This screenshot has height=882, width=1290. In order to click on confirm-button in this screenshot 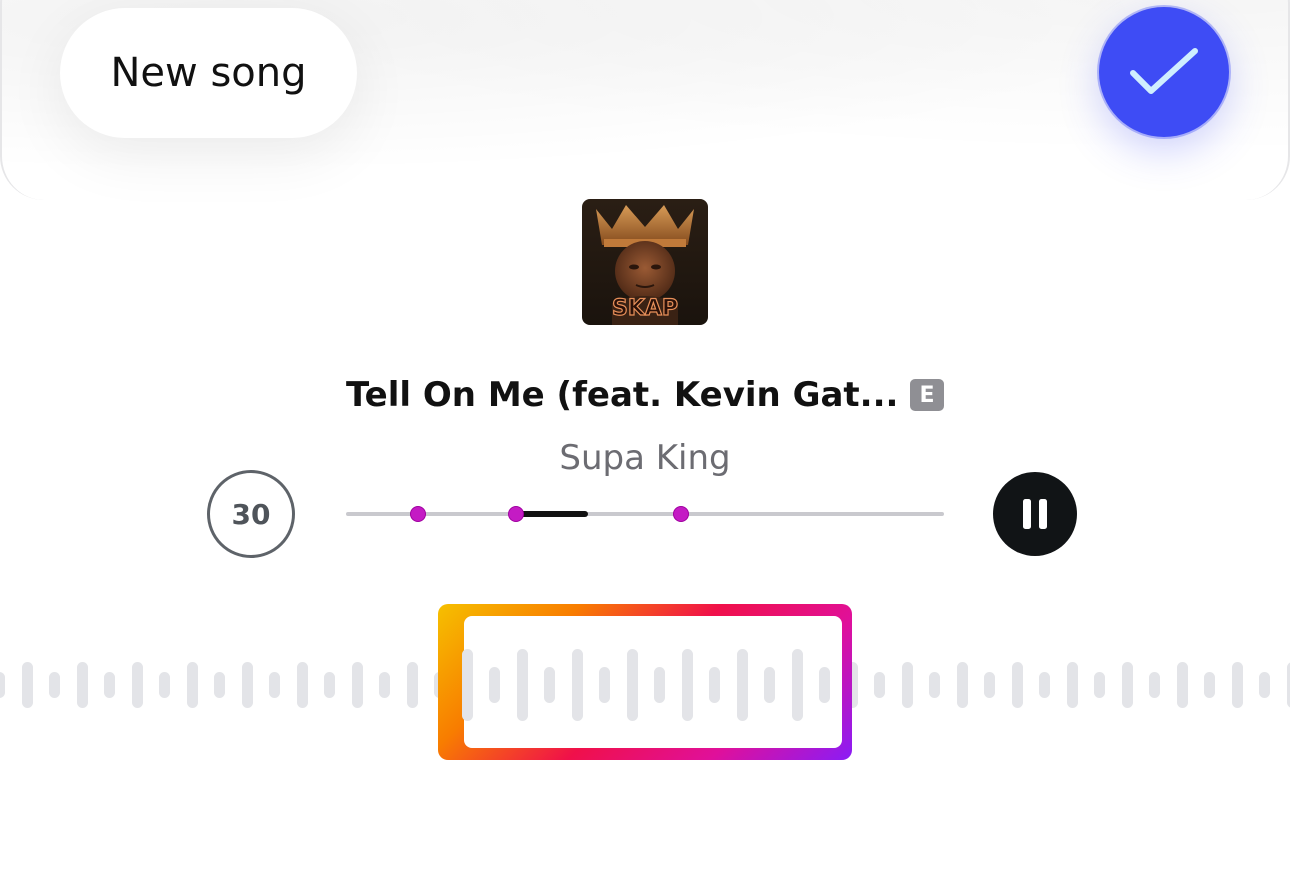, I will do `click(1164, 72)`.